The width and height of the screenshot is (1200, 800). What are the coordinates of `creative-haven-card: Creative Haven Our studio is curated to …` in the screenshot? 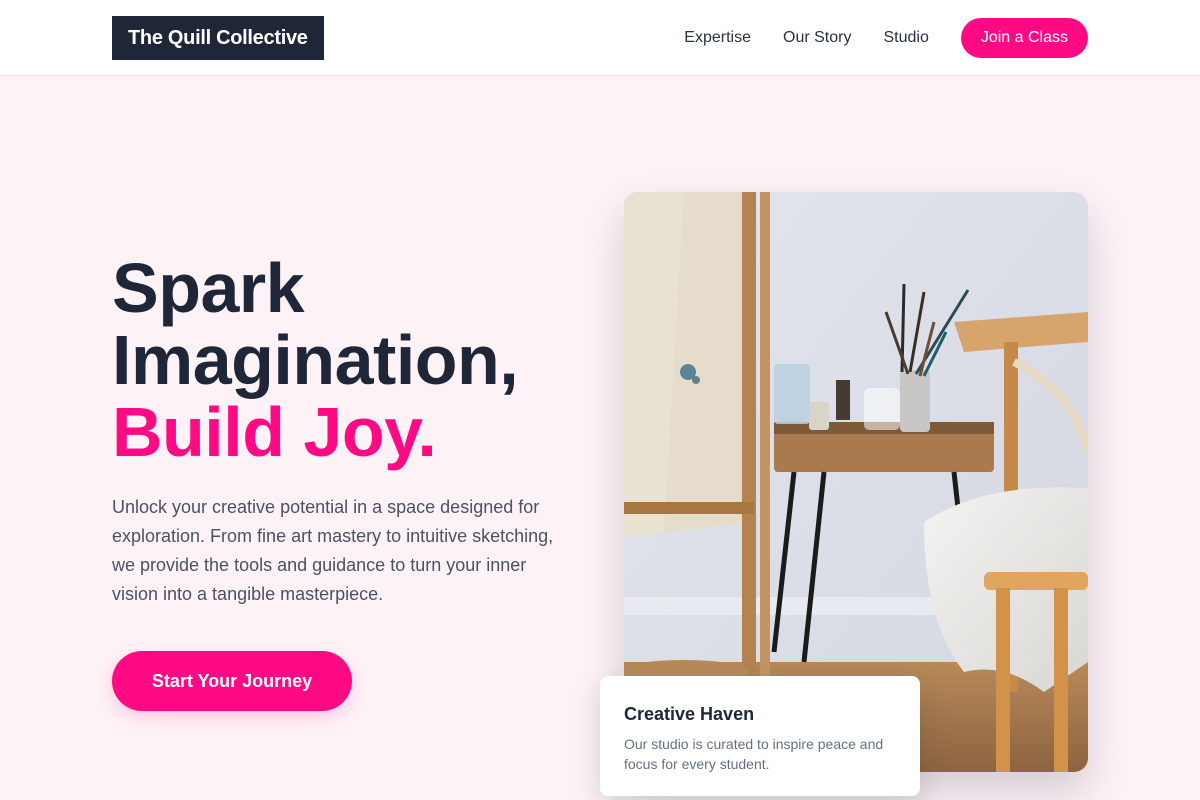 It's located at (760, 736).